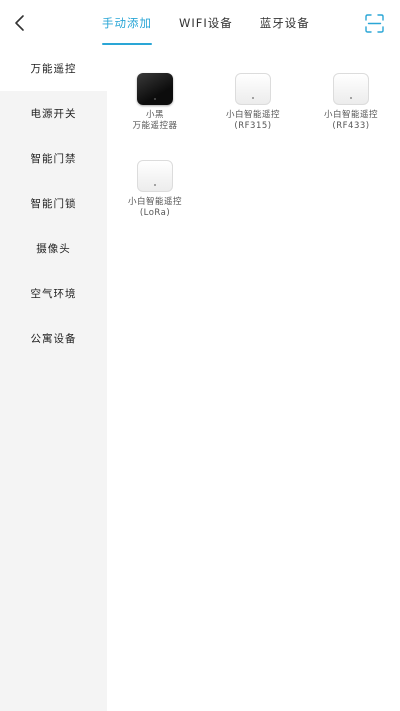  Describe the element at coordinates (53, 293) in the screenshot. I see `sidebar-item-air-environment: 空气环境` at that location.